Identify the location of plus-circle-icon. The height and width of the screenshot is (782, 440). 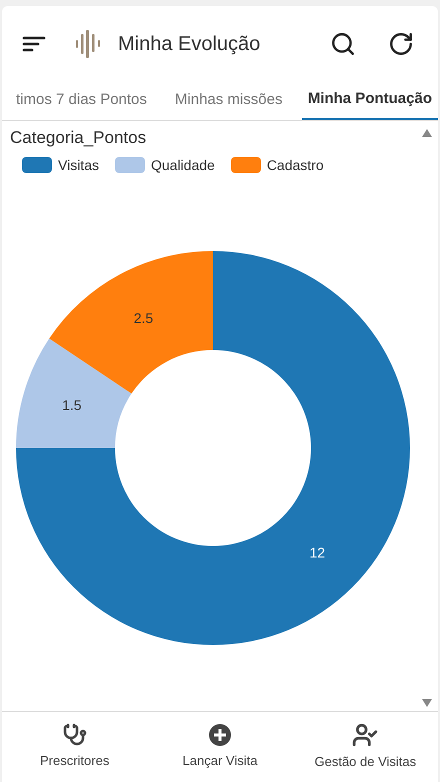
(220, 735).